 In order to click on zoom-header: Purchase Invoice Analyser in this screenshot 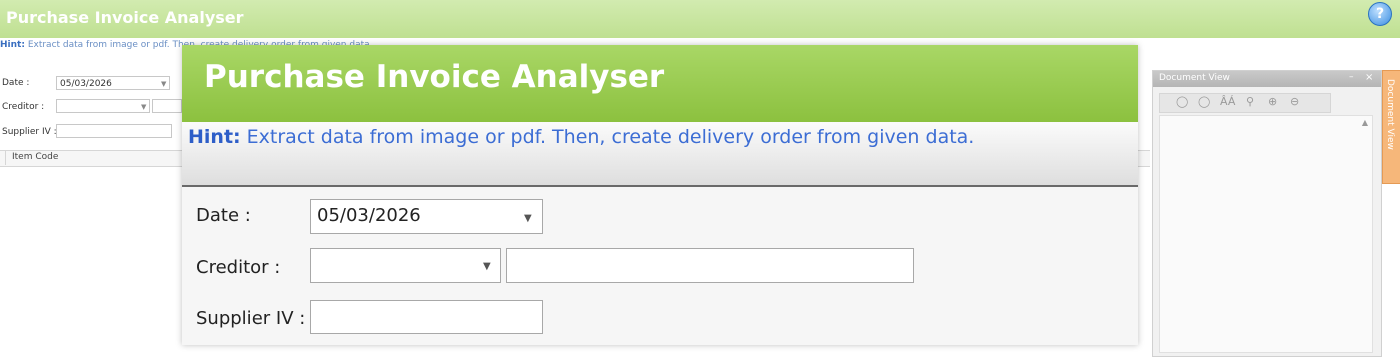, I will do `click(660, 83)`.